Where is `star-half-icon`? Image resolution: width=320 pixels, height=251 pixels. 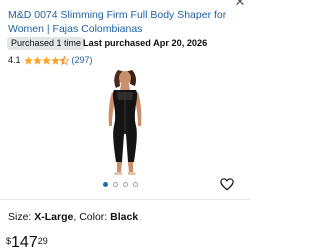 star-half-icon is located at coordinates (64, 60).